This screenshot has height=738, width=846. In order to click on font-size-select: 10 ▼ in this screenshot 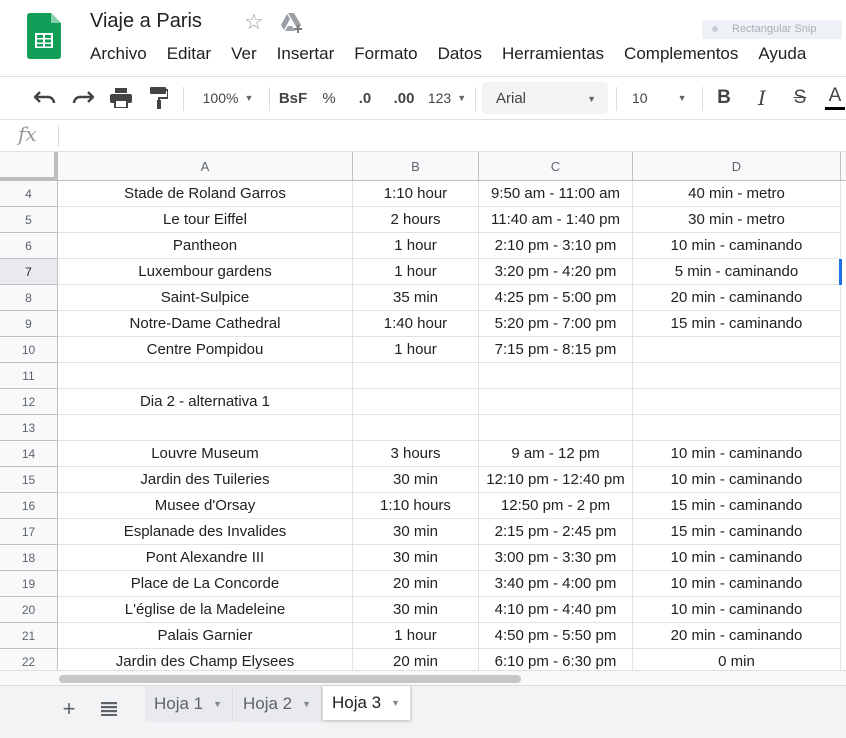, I will do `click(660, 98)`.